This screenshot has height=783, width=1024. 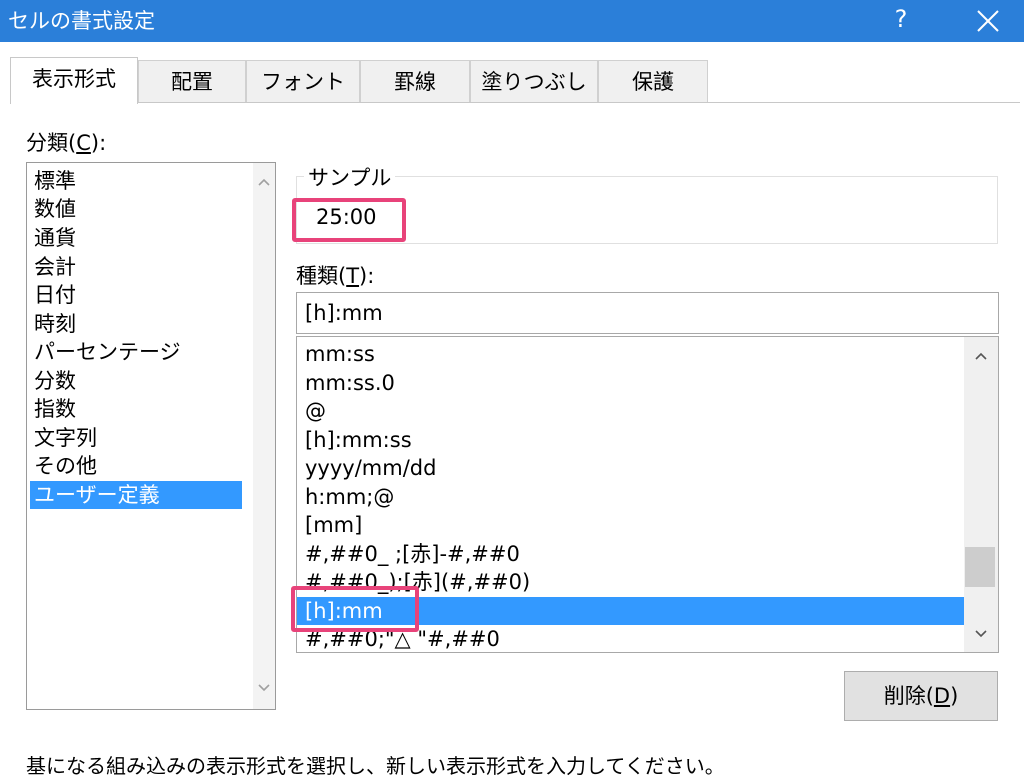 What do you see at coordinates (66, 143) in the screenshot?
I see `category-label: 分類(C):` at bounding box center [66, 143].